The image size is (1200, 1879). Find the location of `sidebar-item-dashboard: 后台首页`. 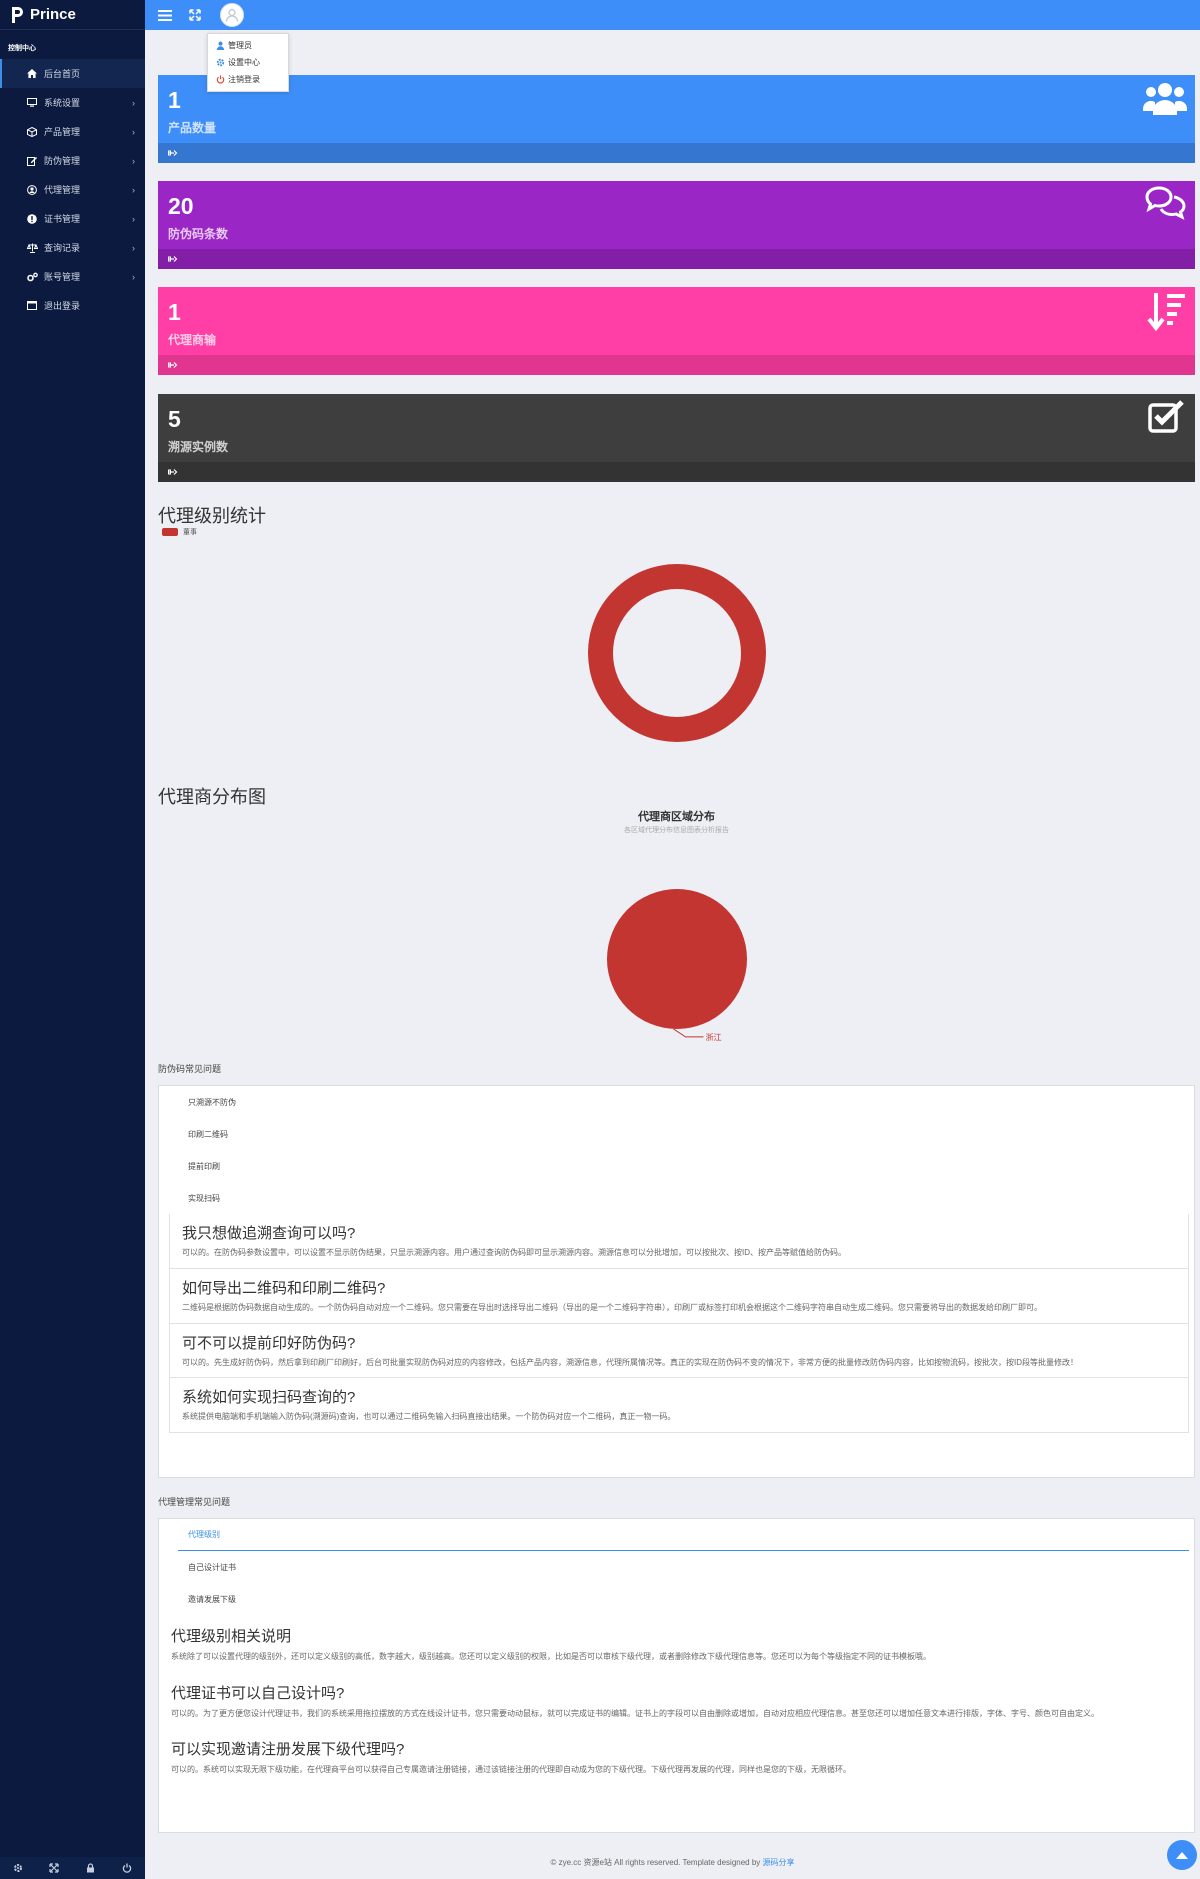

sidebar-item-dashboard: 后台首页 is located at coordinates (72, 73).